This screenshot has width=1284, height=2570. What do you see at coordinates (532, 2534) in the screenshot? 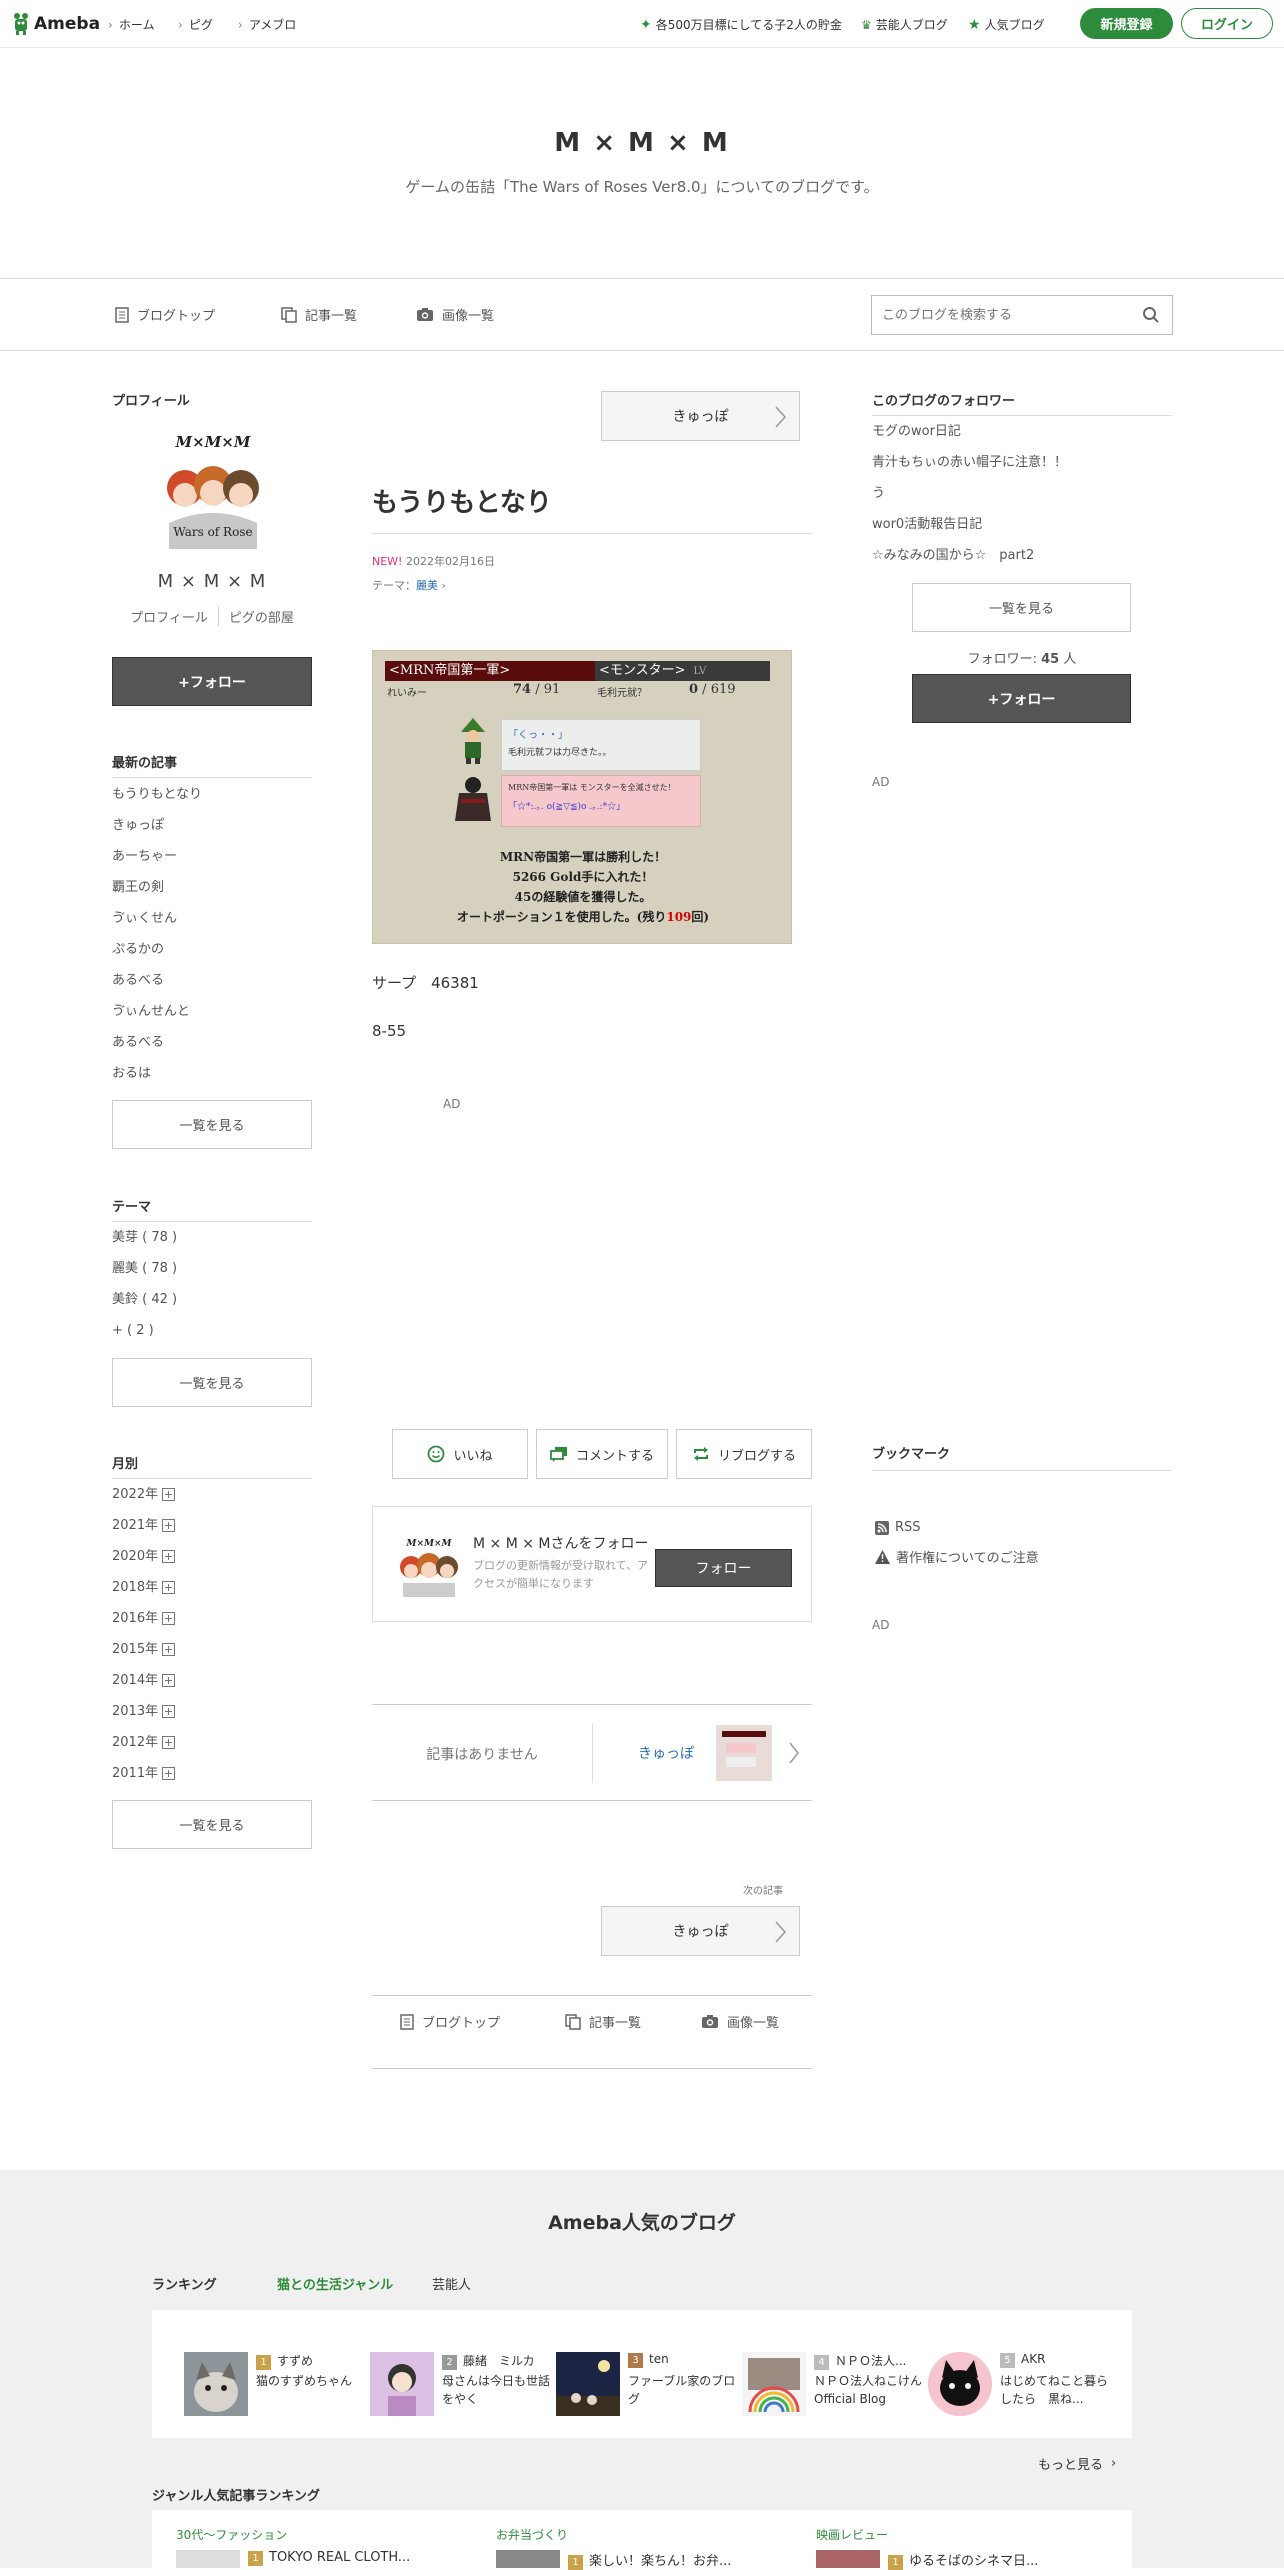
I see `genre-label: お弁当づくり` at bounding box center [532, 2534].